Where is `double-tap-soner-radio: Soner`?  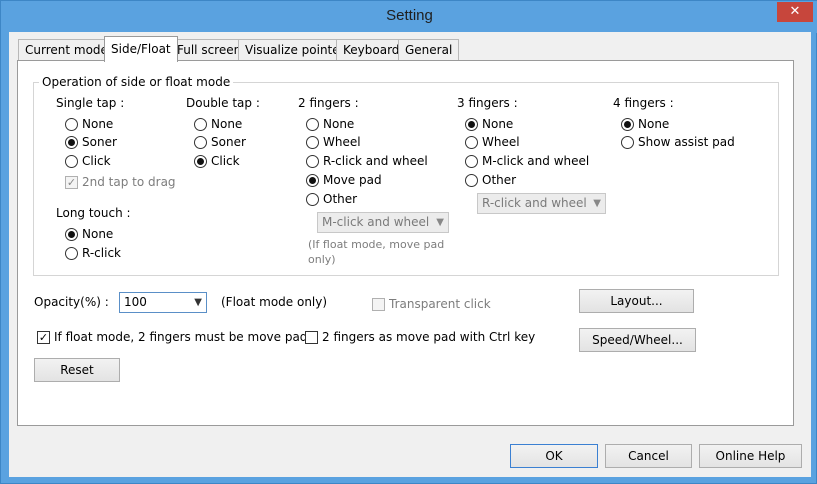
double-tap-soner-radio: Soner is located at coordinates (220, 142).